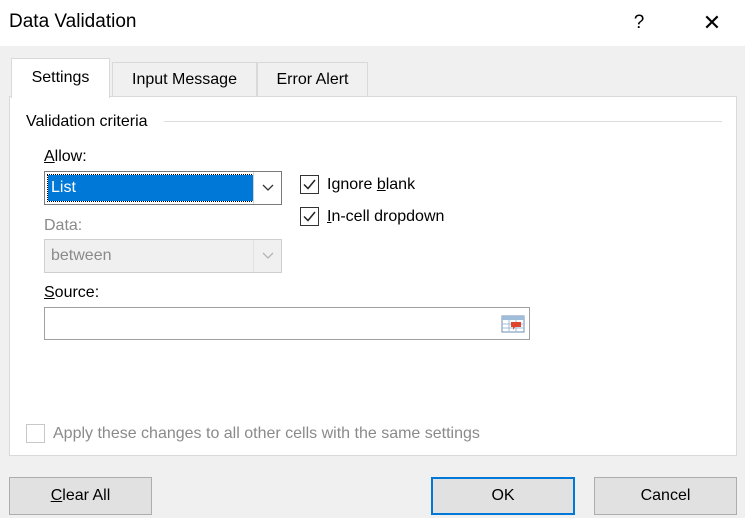 The width and height of the screenshot is (745, 518). What do you see at coordinates (150, 188) in the screenshot?
I see `allow-select-value: List` at bounding box center [150, 188].